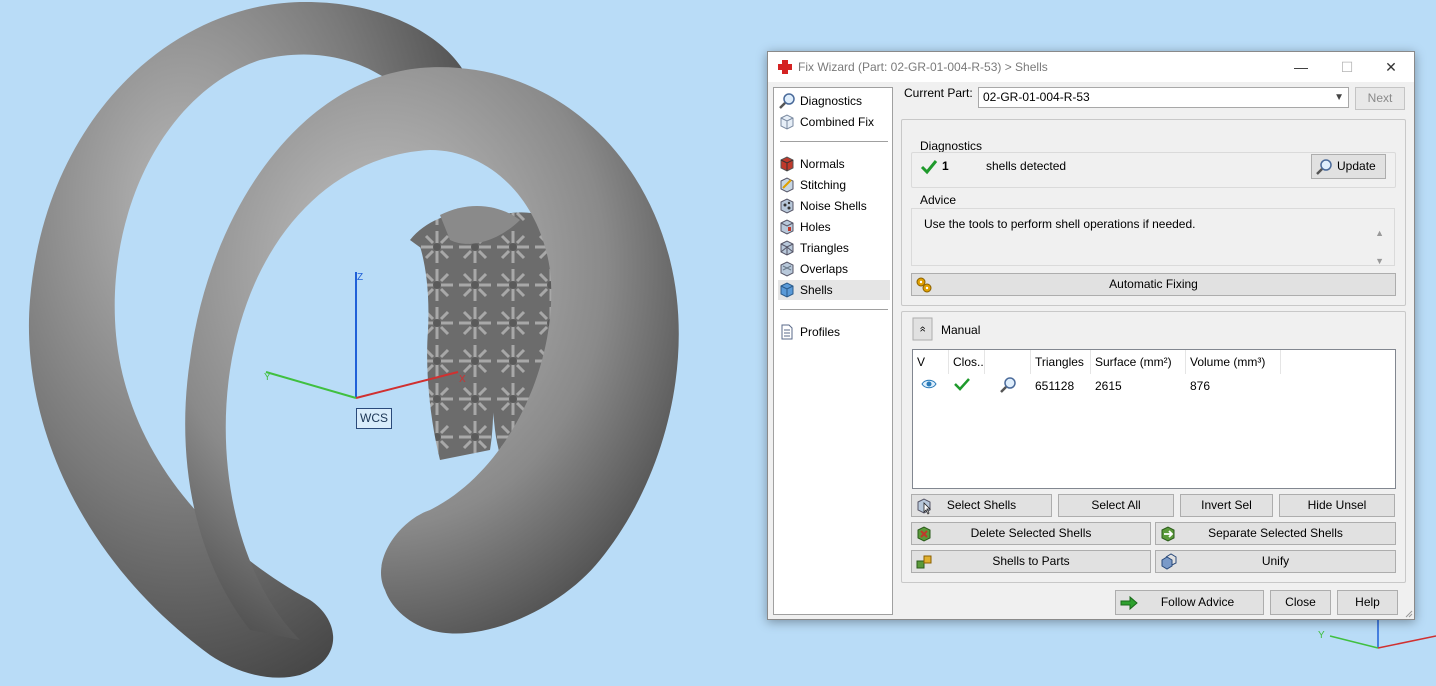 The height and width of the screenshot is (686, 1436). What do you see at coordinates (1356, 166) in the screenshot?
I see `update-label: Update` at bounding box center [1356, 166].